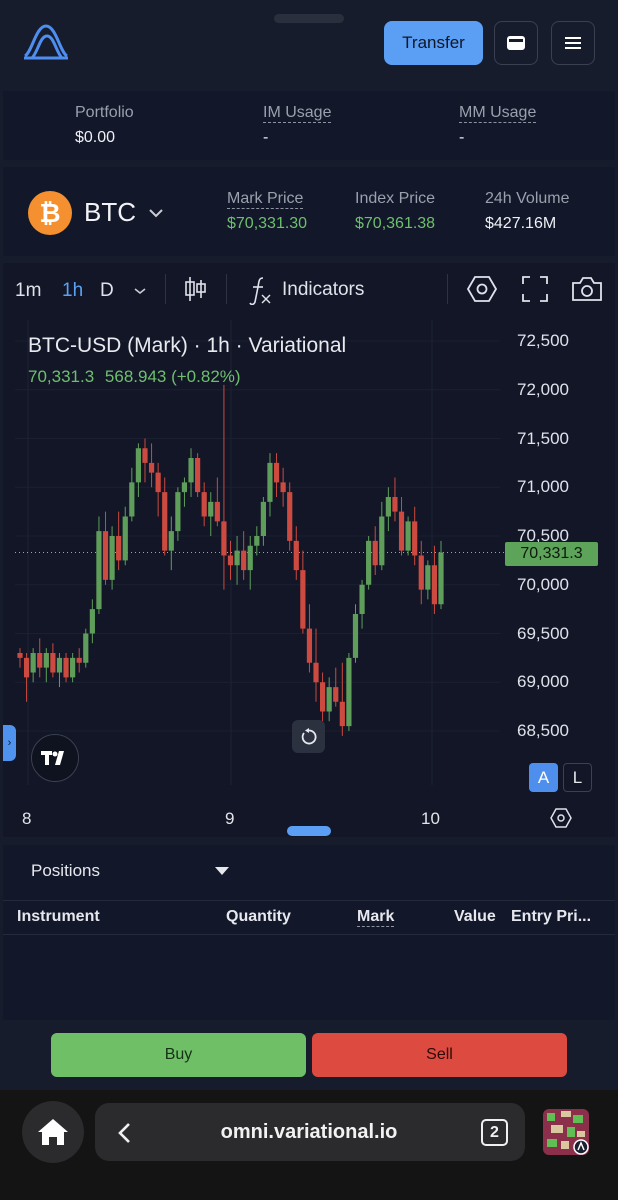 This screenshot has width=618, height=1200. Describe the element at coordinates (187, 345) in the screenshot. I see `chart-title: BTC-USD (Mark) · 1h · Variational` at that location.